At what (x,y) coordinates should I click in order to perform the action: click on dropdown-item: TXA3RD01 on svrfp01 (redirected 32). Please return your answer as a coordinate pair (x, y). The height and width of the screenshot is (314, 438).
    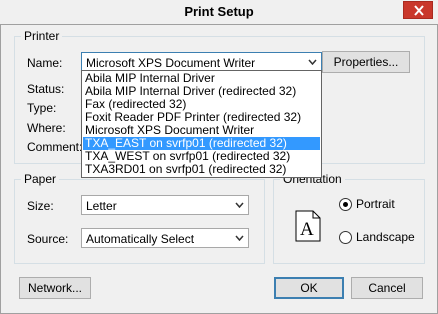
    Looking at the image, I should click on (201, 169).